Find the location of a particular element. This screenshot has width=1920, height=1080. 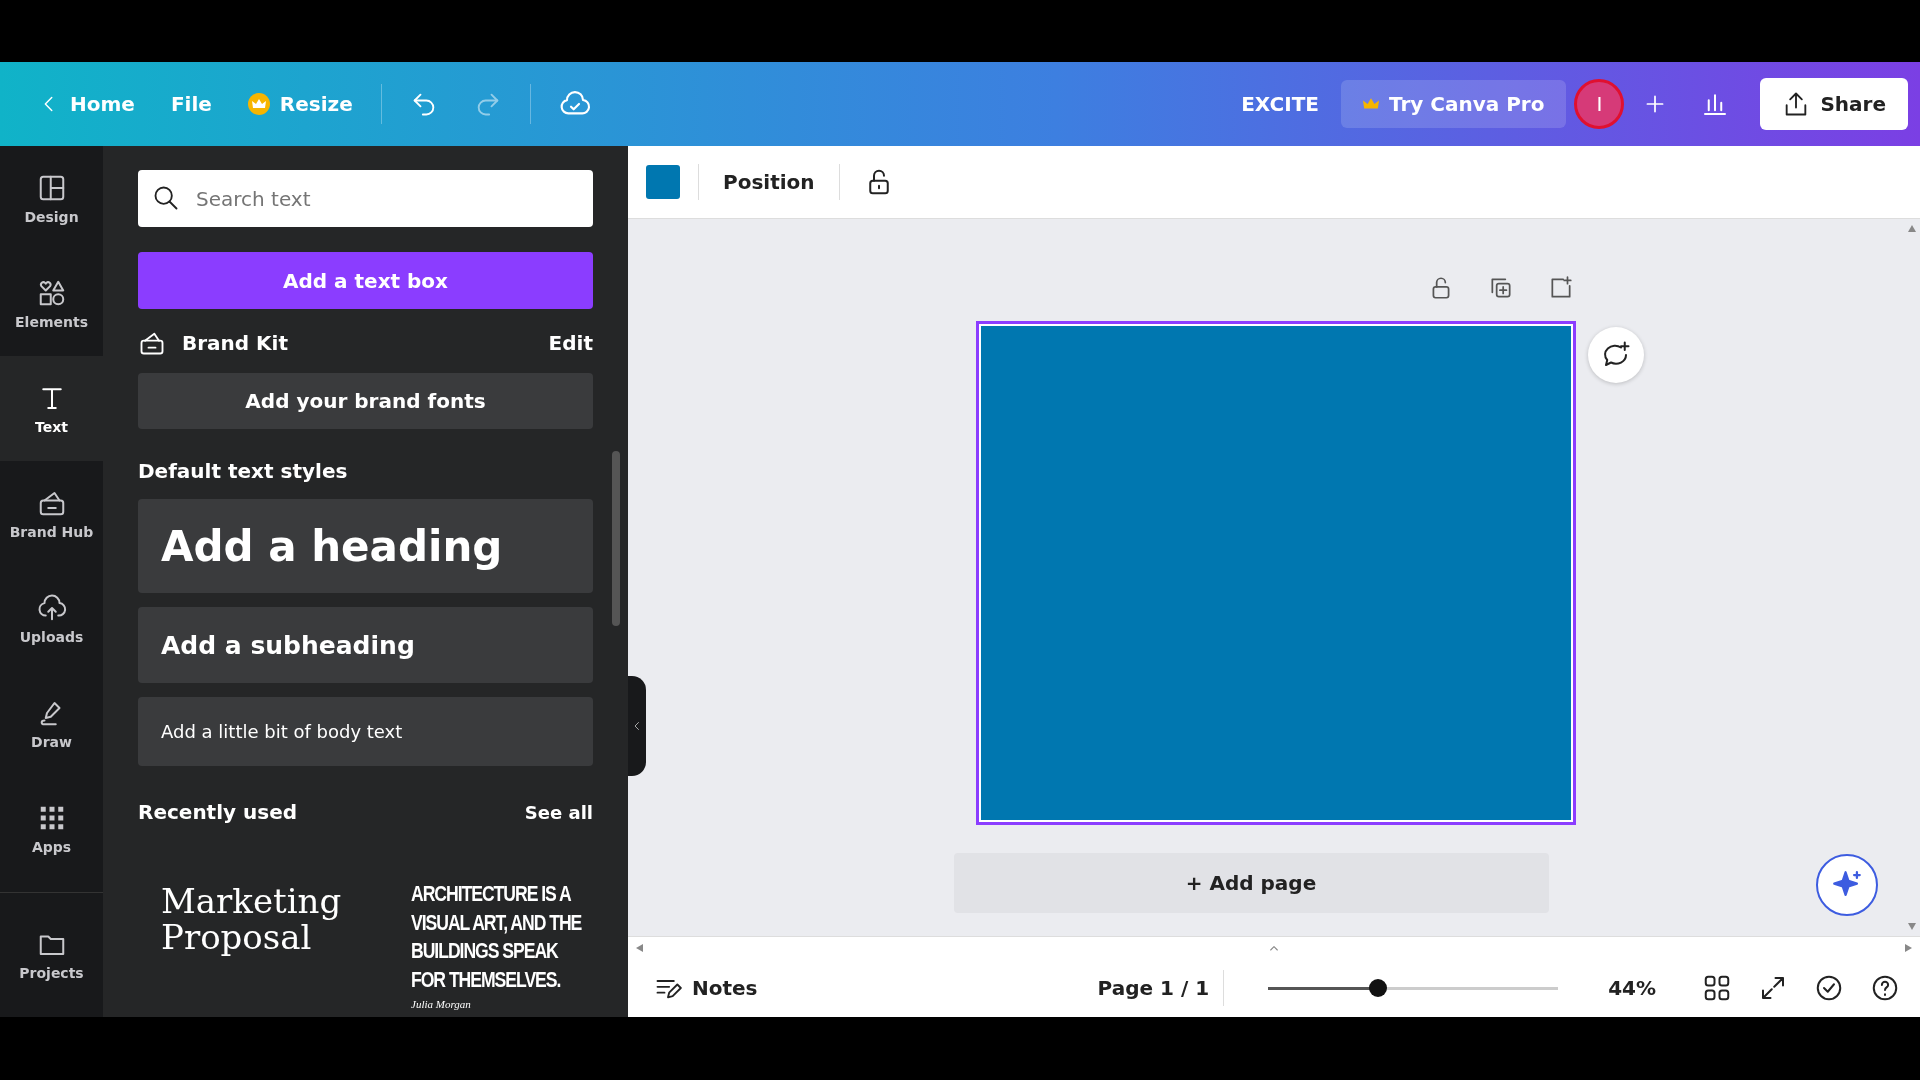

help-icon is located at coordinates (1885, 988).